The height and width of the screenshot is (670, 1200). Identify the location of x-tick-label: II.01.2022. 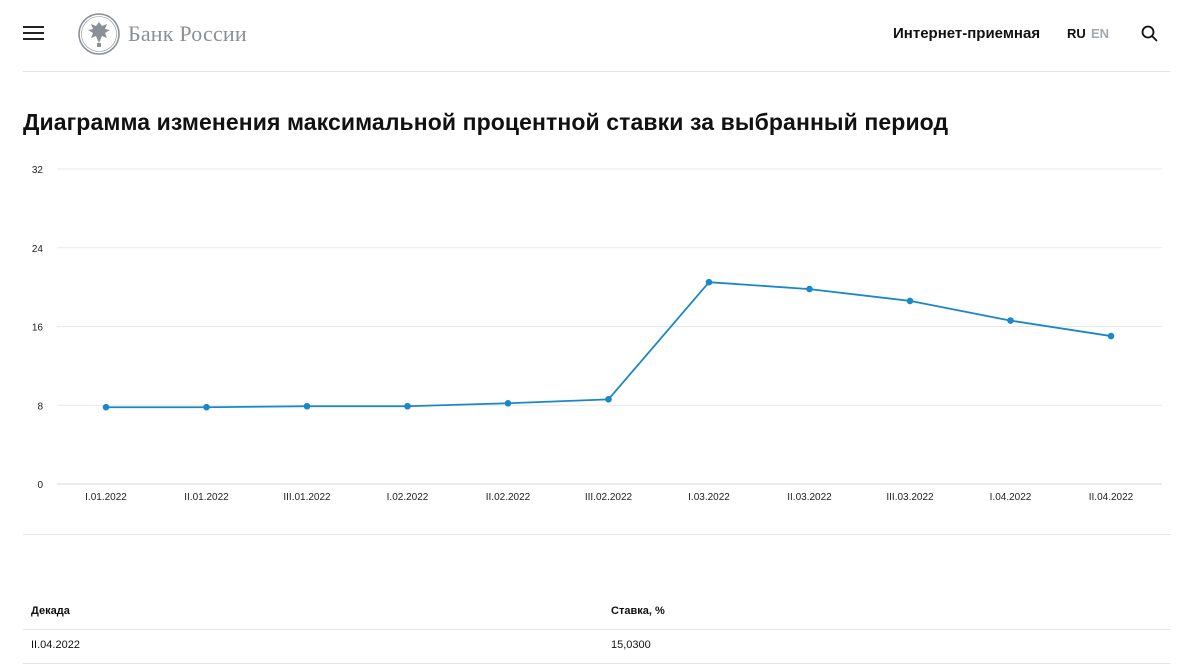
(206, 497).